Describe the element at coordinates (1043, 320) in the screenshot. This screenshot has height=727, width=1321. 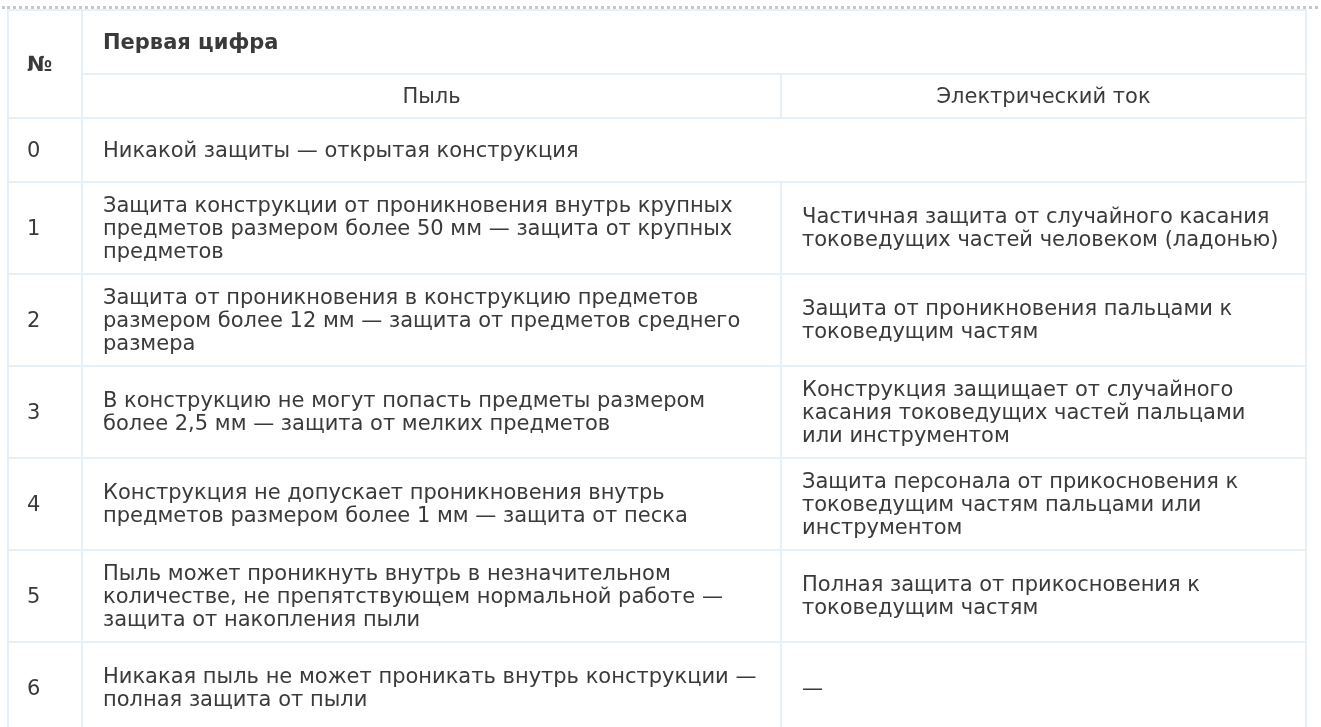
I see `table-cell: Защита от проникновения пальцами к токоведущим частям` at that location.